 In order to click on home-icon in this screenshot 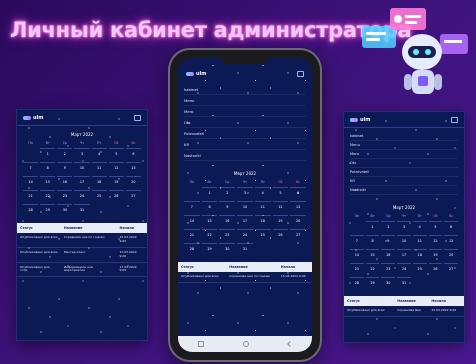, I will do `click(245, 344)`.